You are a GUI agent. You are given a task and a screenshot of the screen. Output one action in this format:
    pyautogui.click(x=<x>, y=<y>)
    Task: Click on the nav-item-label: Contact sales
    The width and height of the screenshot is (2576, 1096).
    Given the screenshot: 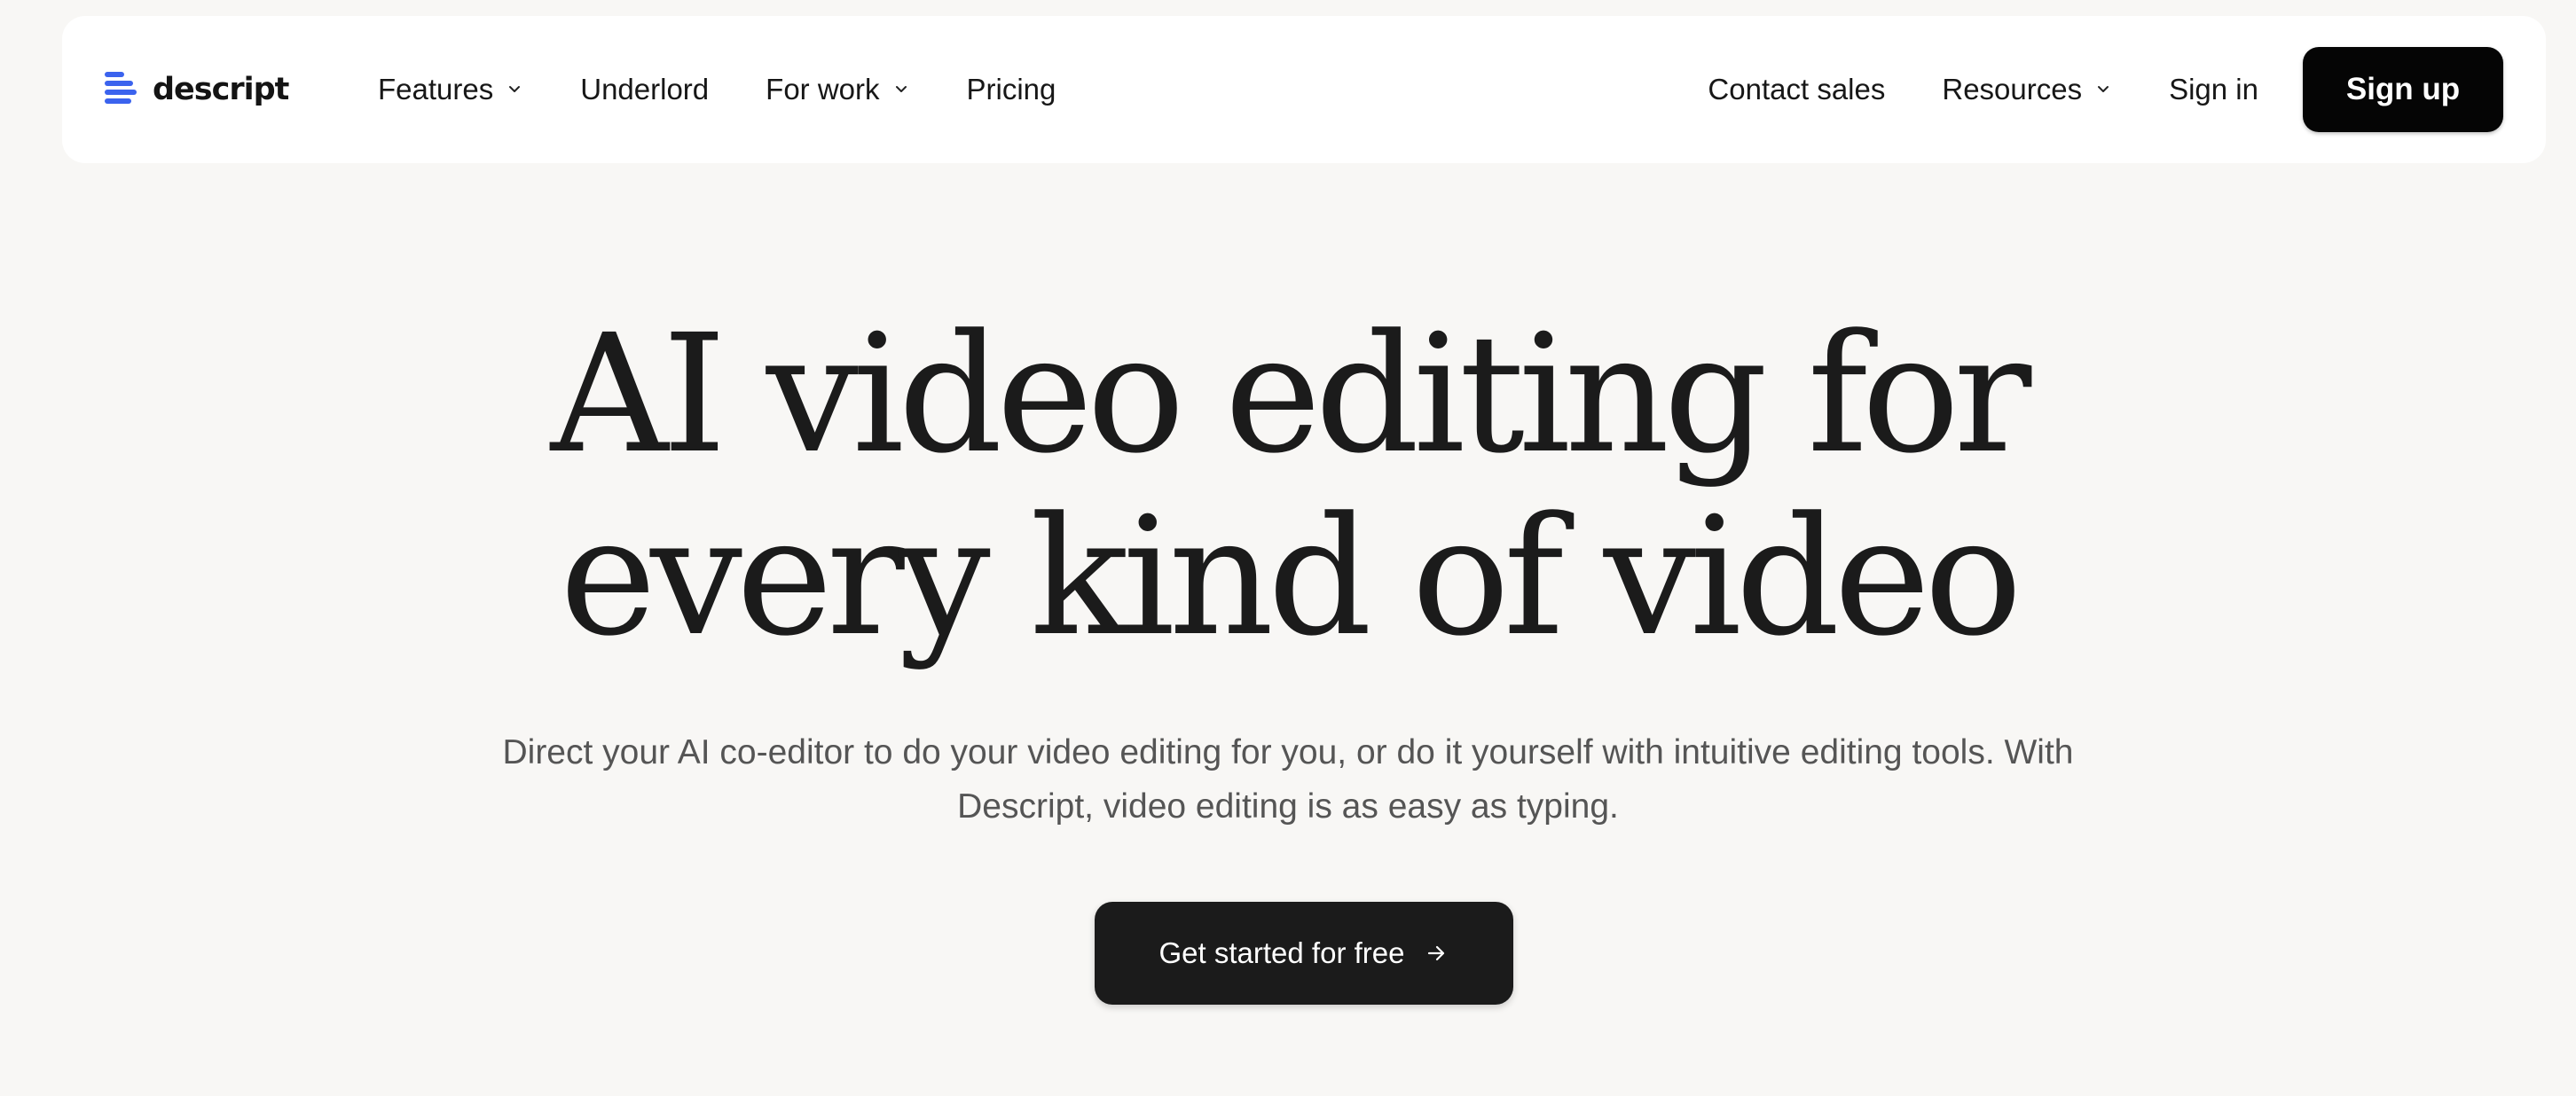 What is the action you would take?
    pyautogui.click(x=1797, y=89)
    